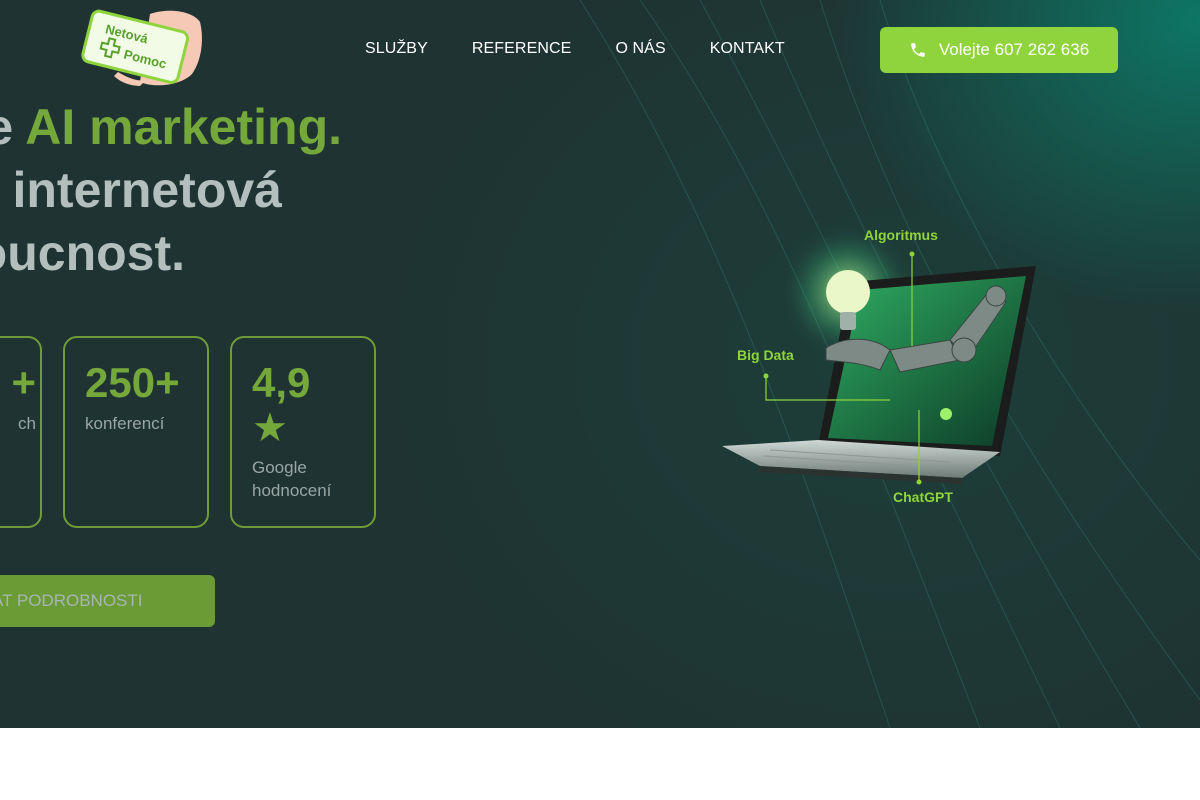 This screenshot has height=800, width=1200. I want to click on logo: Netová Pomoc, so click(142, 48).